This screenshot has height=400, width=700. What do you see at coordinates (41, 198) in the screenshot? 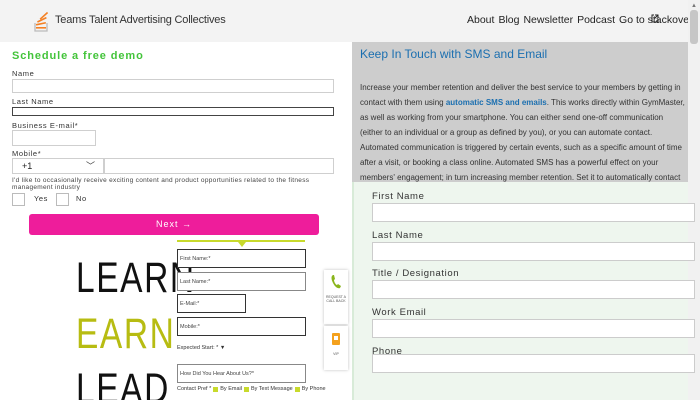
I see `consent-yes-label: Yes` at bounding box center [41, 198].